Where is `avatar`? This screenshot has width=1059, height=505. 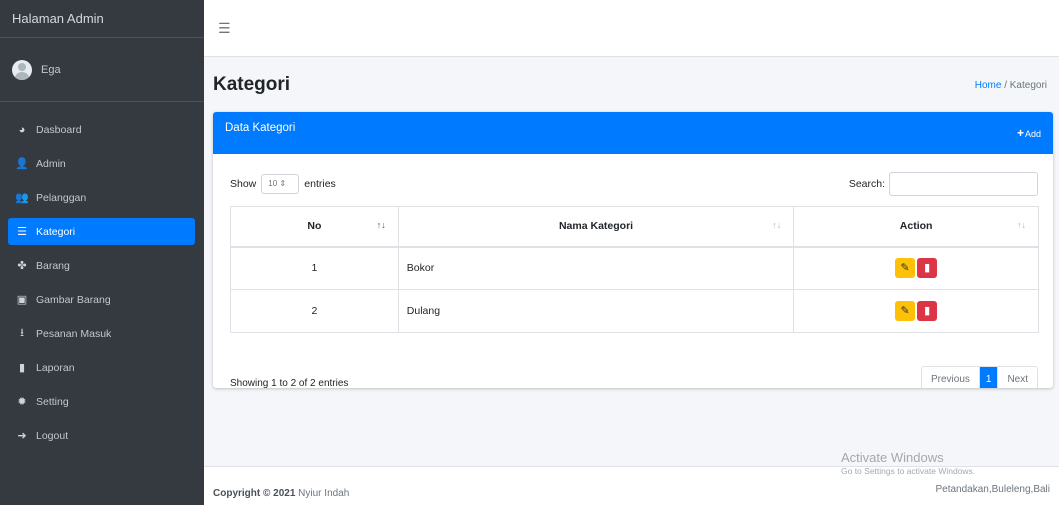 avatar is located at coordinates (22, 69).